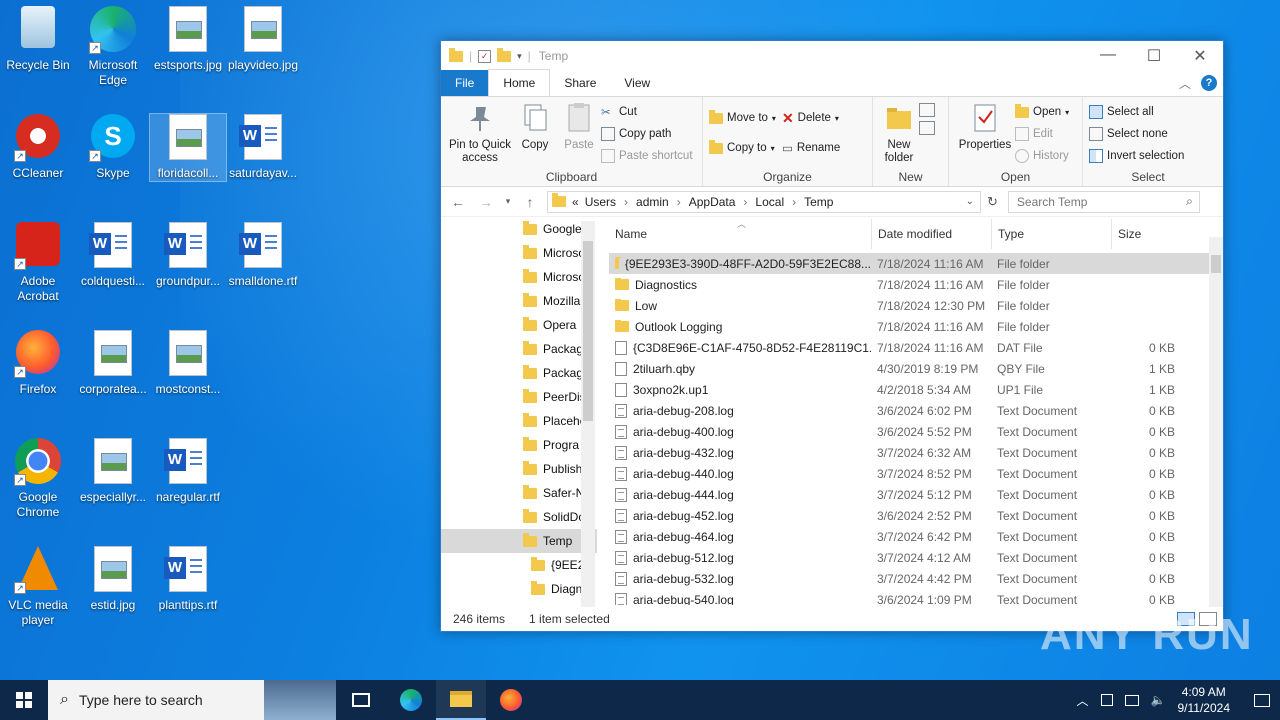  What do you see at coordinates (511, 700) in the screenshot?
I see `taskbar-firefox` at bounding box center [511, 700].